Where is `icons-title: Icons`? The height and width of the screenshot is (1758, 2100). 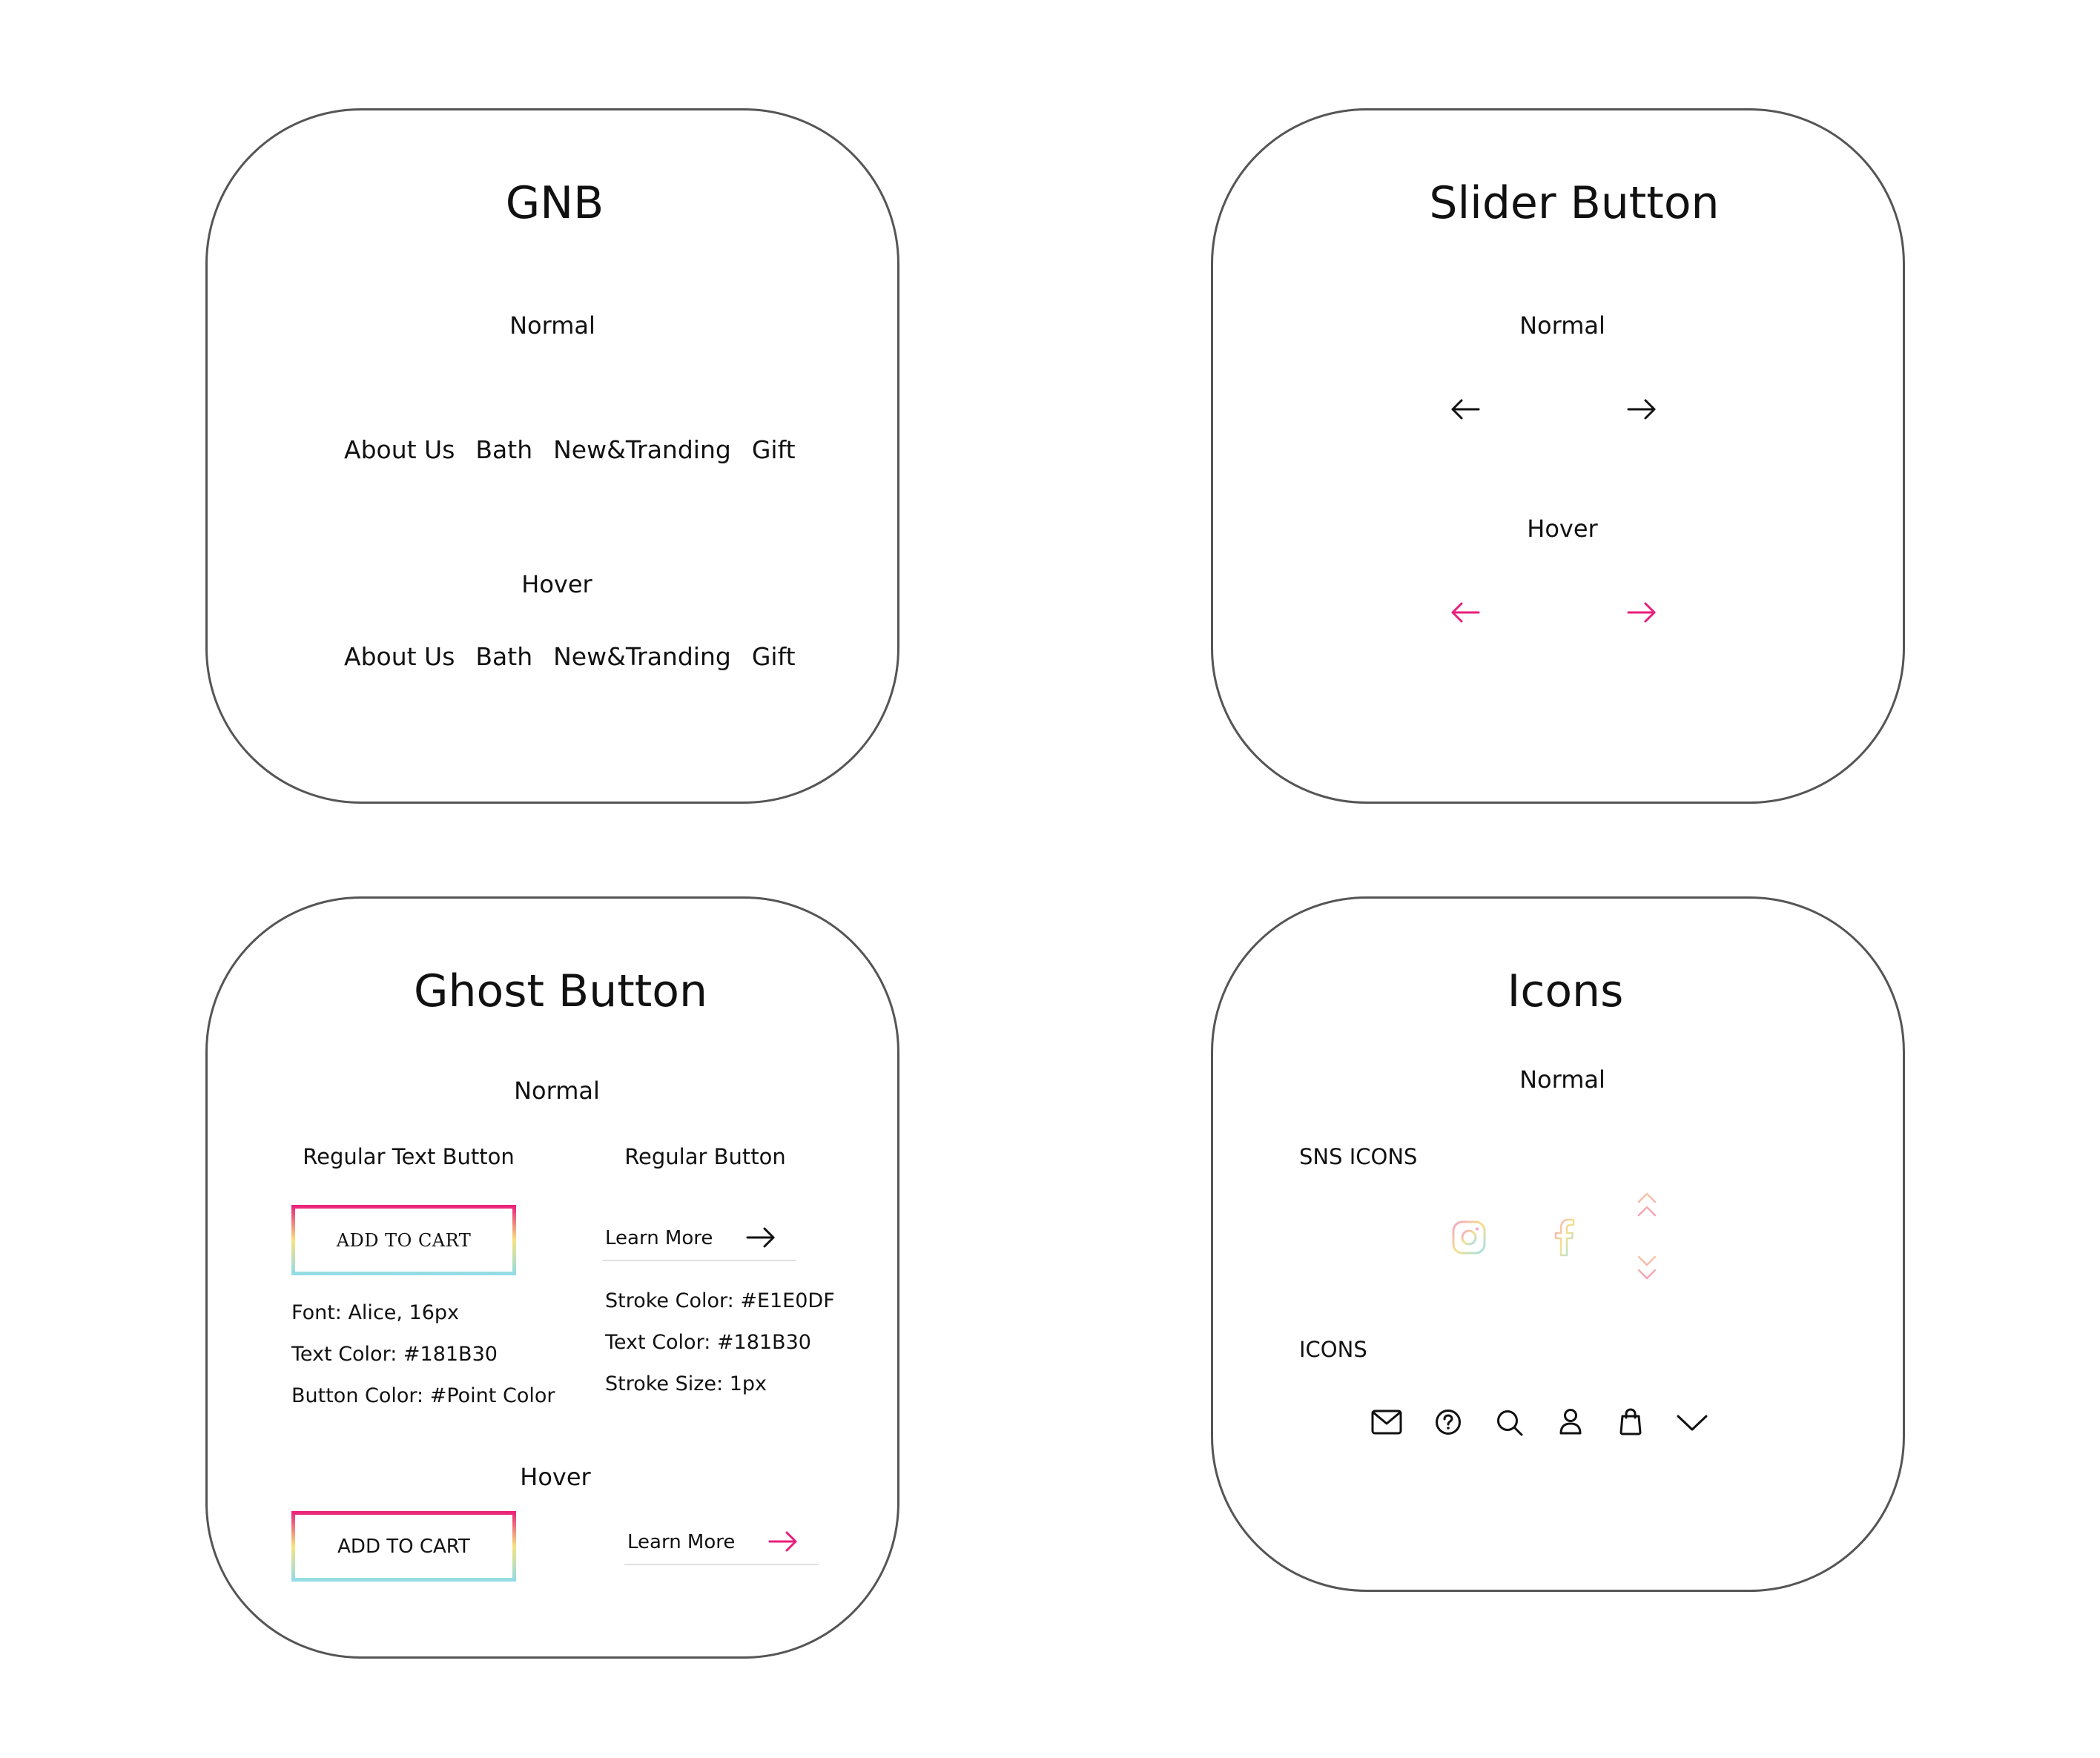
icons-title: Icons is located at coordinates (1565, 991).